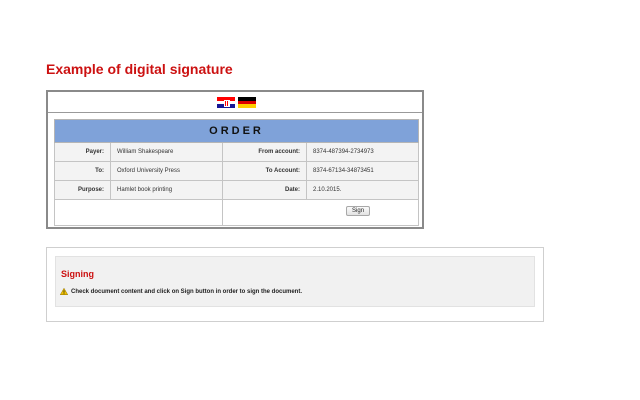 The width and height of the screenshot is (640, 400). Describe the element at coordinates (236, 131) in the screenshot. I see `order-heading: ORDER` at that location.